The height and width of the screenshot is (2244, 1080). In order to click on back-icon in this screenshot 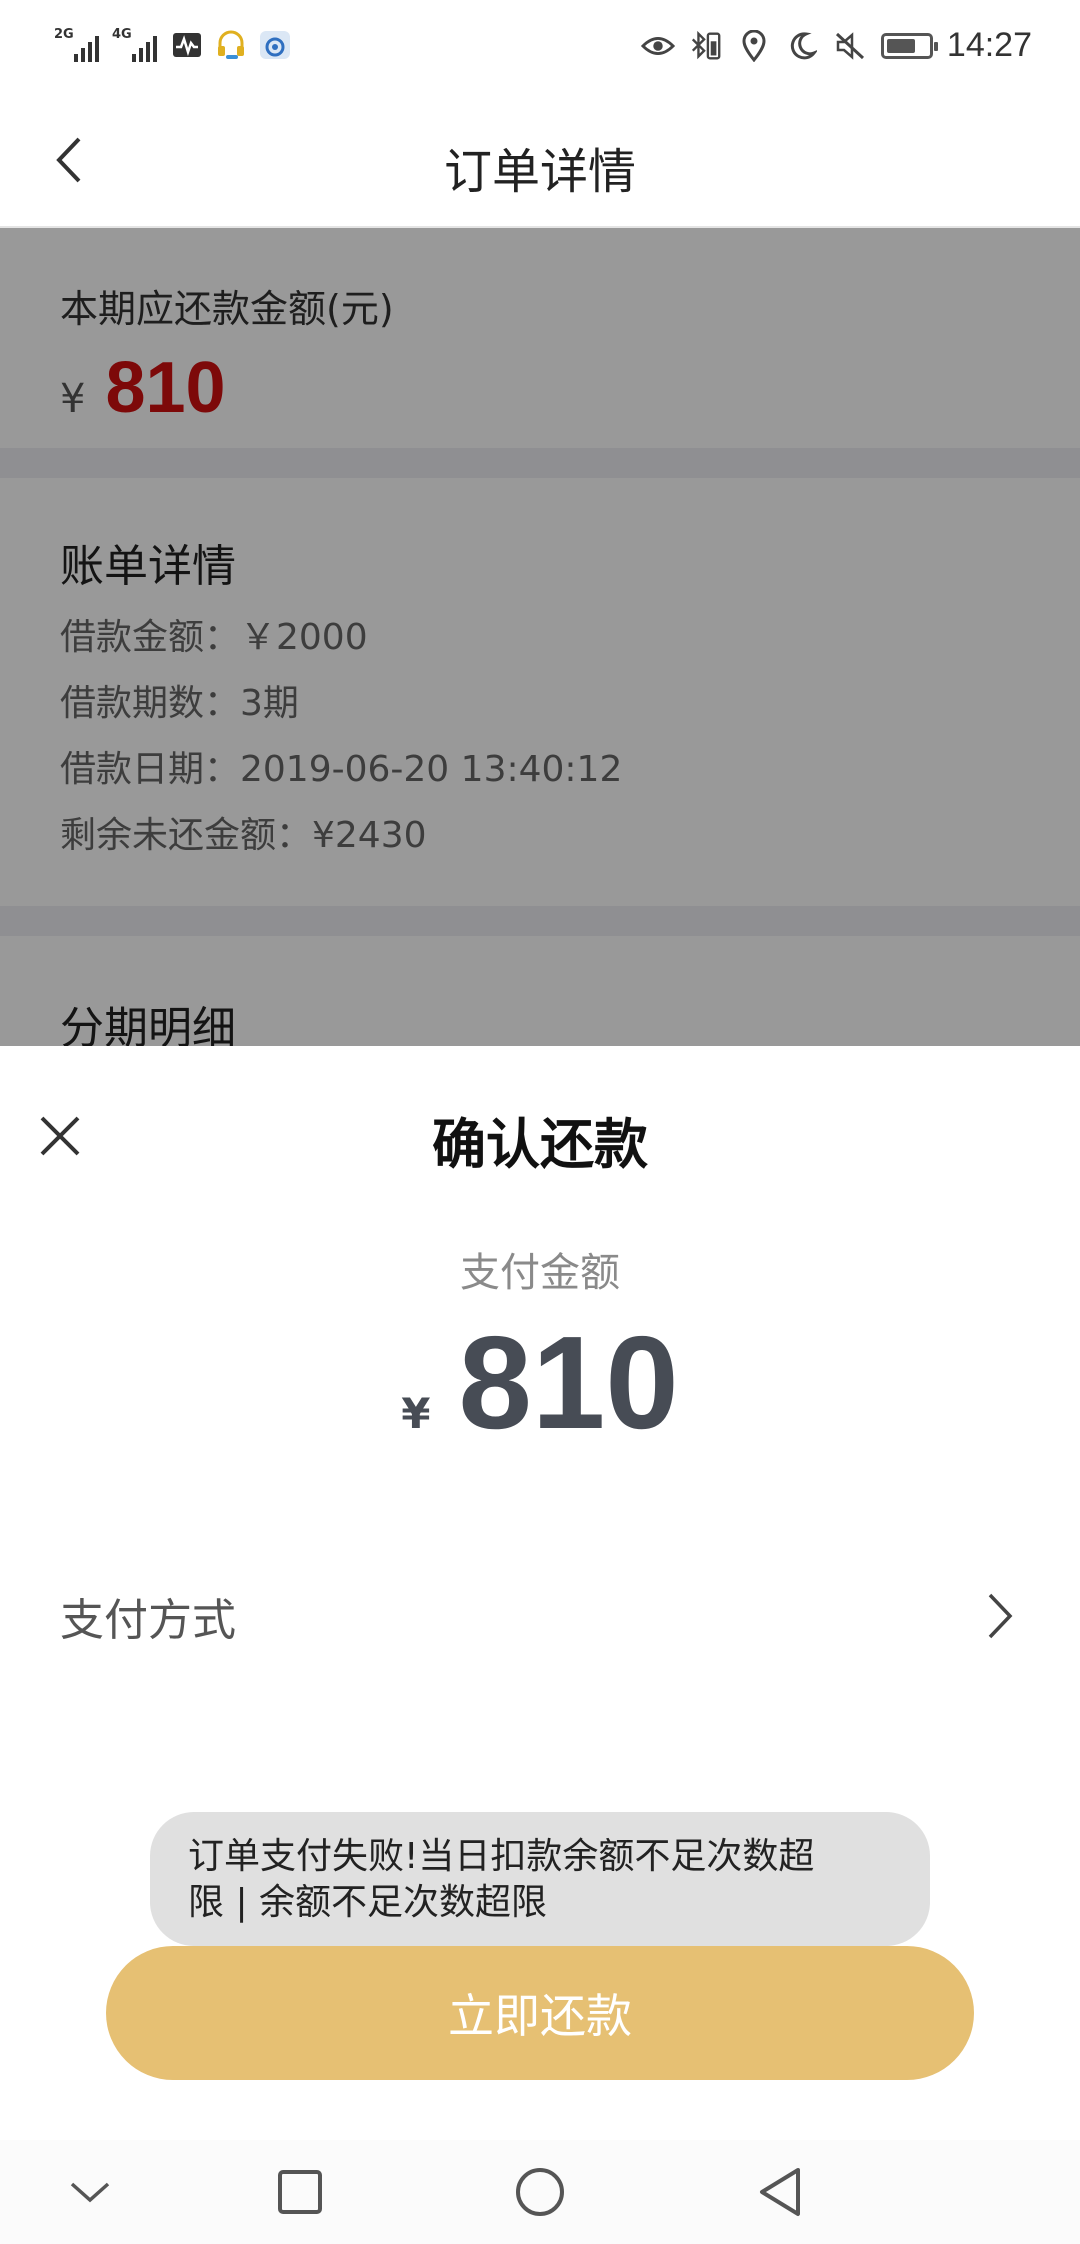, I will do `click(780, 2192)`.